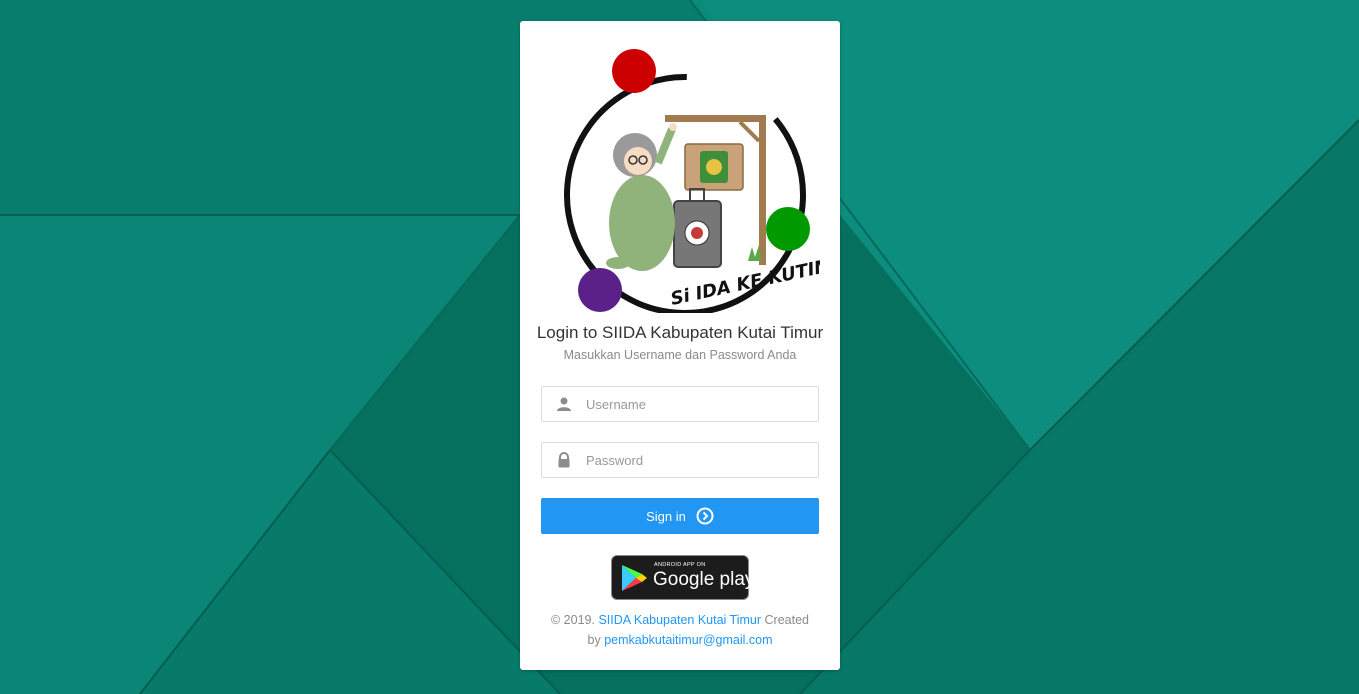 Image resolution: width=1359 pixels, height=694 pixels. I want to click on page-title: Login to SIIDA Kabupaten Kutai Timur, so click(680, 332).